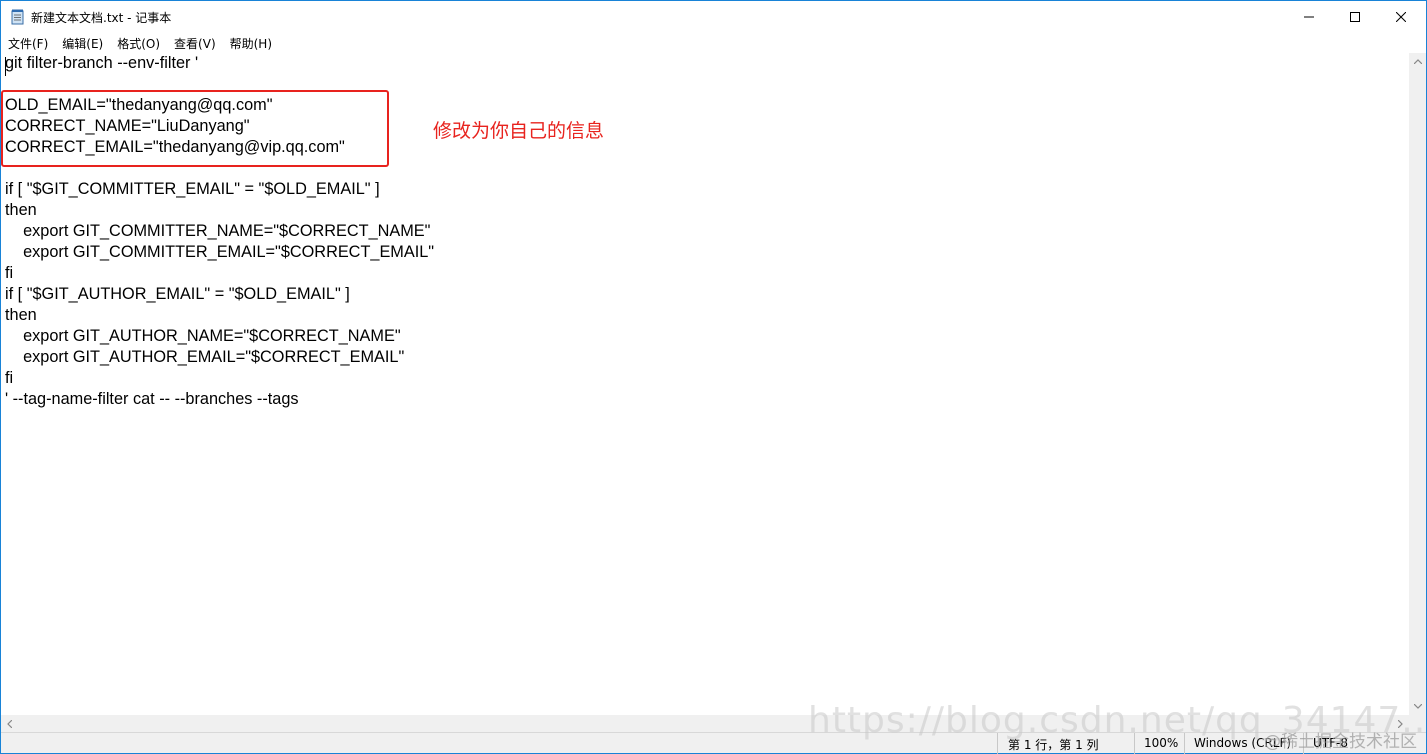 The image size is (1427, 754). I want to click on highlight-box, so click(195, 128).